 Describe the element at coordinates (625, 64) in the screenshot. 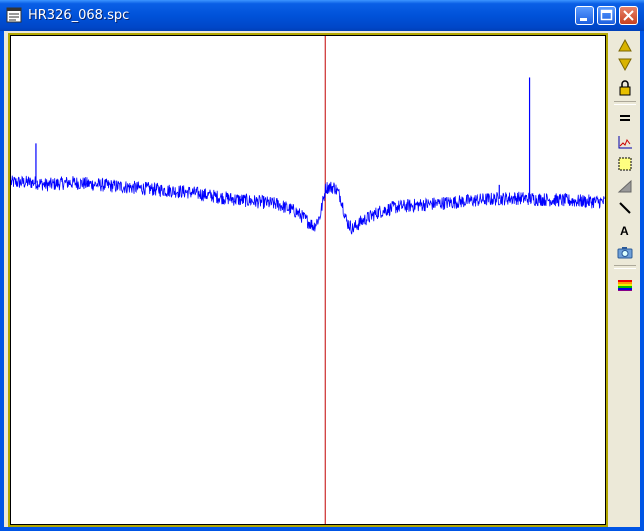

I see `arrow-down-icon` at that location.